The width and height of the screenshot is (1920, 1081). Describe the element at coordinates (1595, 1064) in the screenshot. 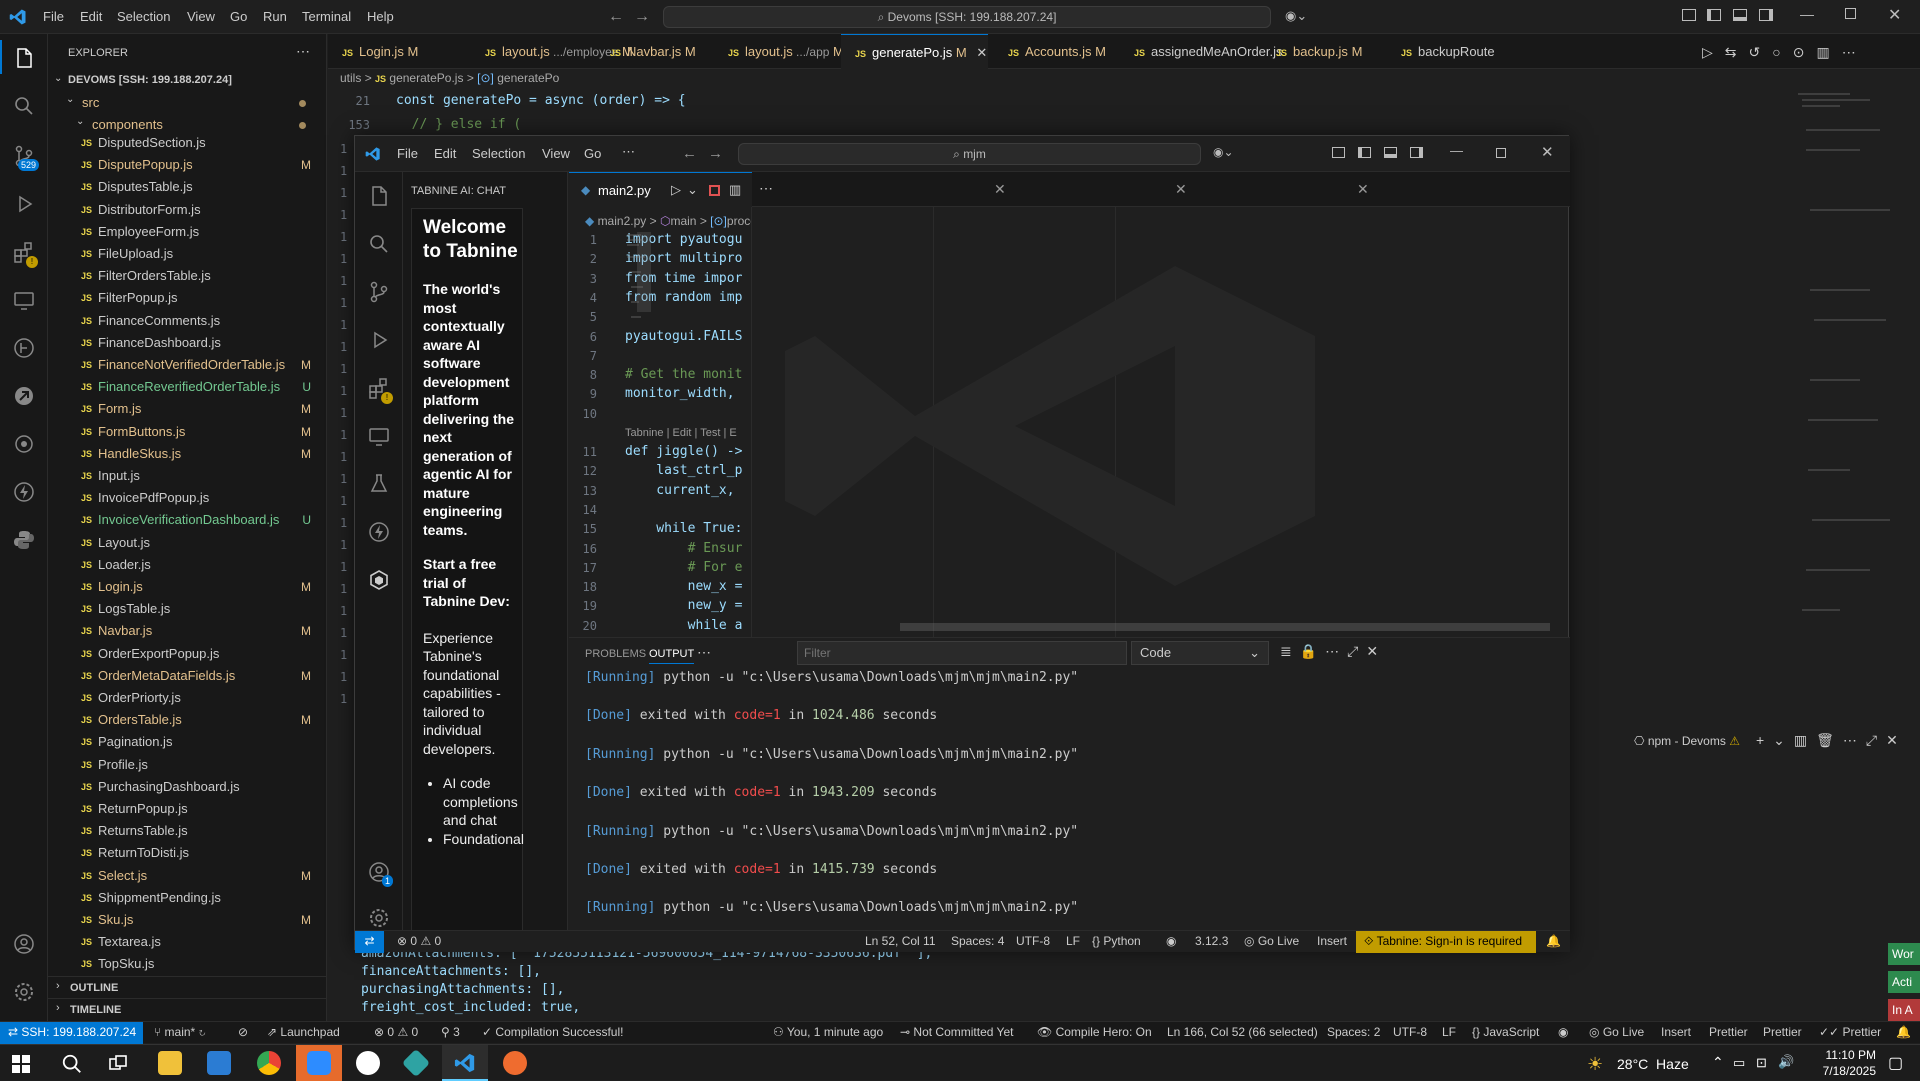

I see `weather-icon: ☀` at that location.